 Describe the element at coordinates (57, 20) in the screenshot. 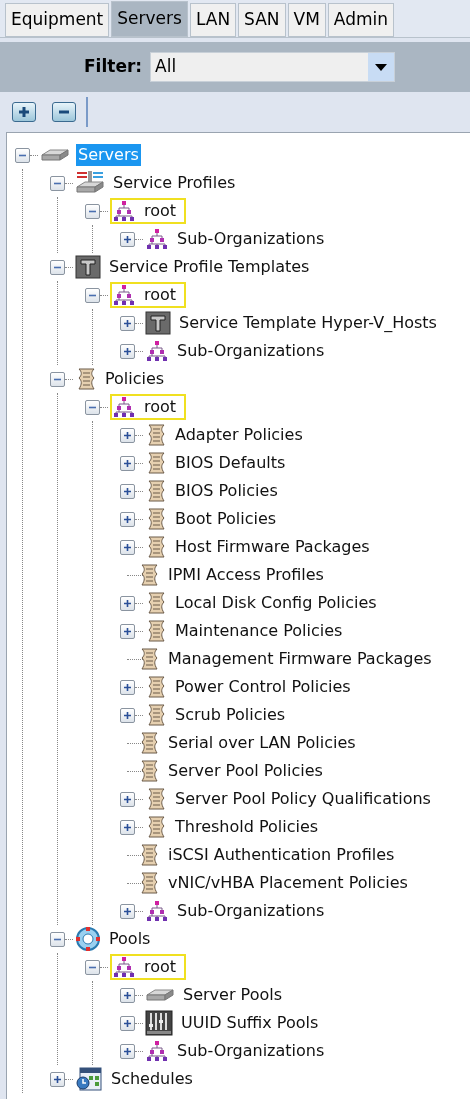

I see `tab: Equipment` at that location.